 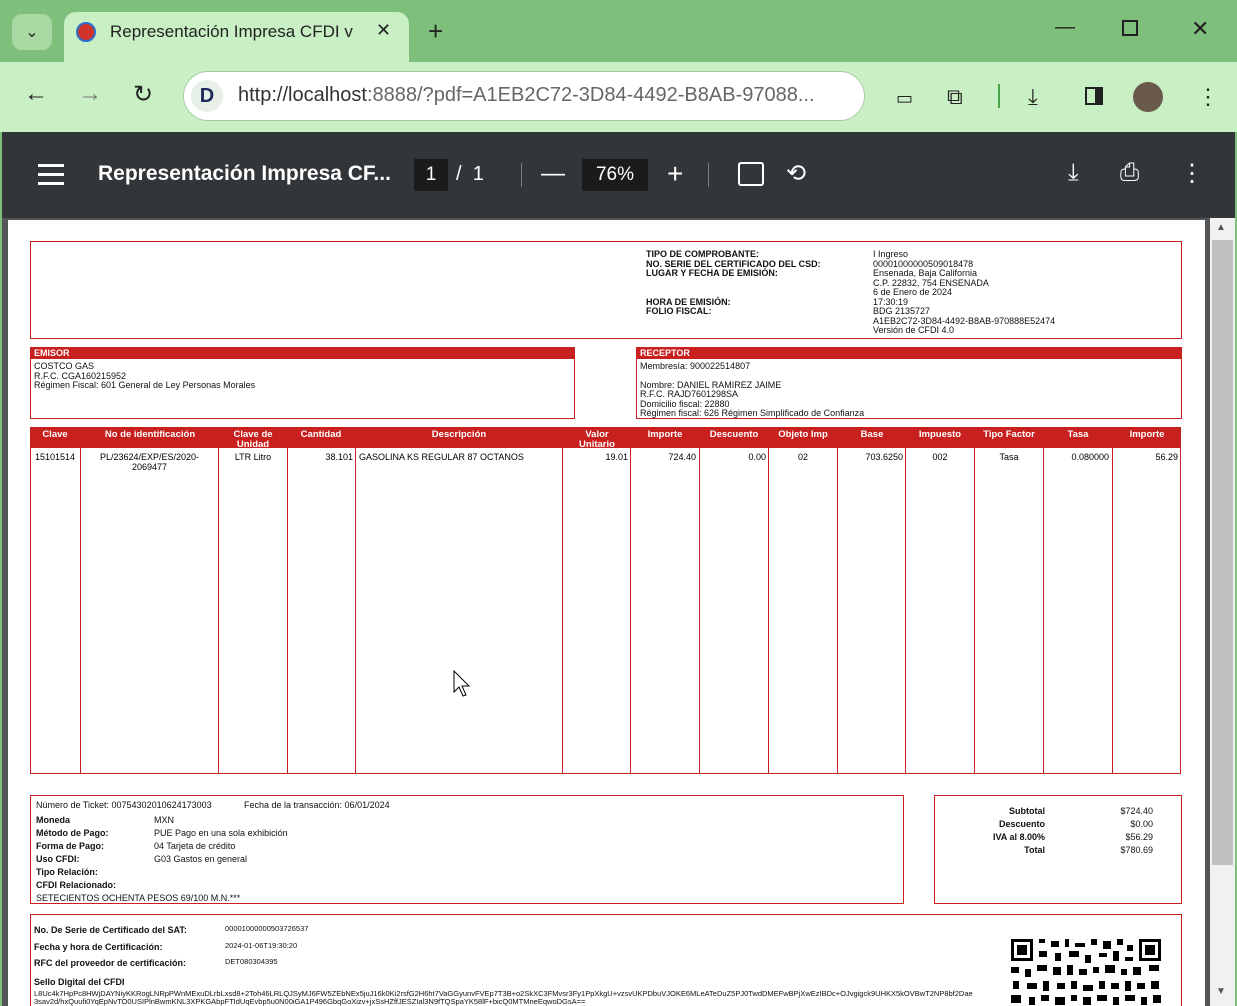 What do you see at coordinates (615, 175) in the screenshot?
I see `zoom-input: 76%` at bounding box center [615, 175].